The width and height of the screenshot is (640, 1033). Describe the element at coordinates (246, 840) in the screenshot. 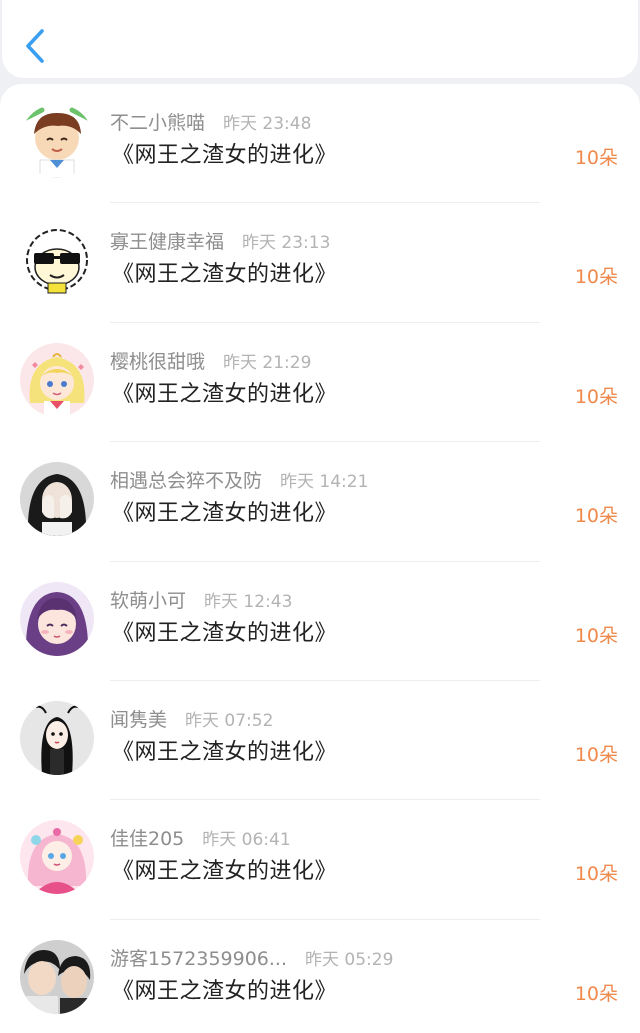

I see `timestamp: 昨天 06:41` at that location.